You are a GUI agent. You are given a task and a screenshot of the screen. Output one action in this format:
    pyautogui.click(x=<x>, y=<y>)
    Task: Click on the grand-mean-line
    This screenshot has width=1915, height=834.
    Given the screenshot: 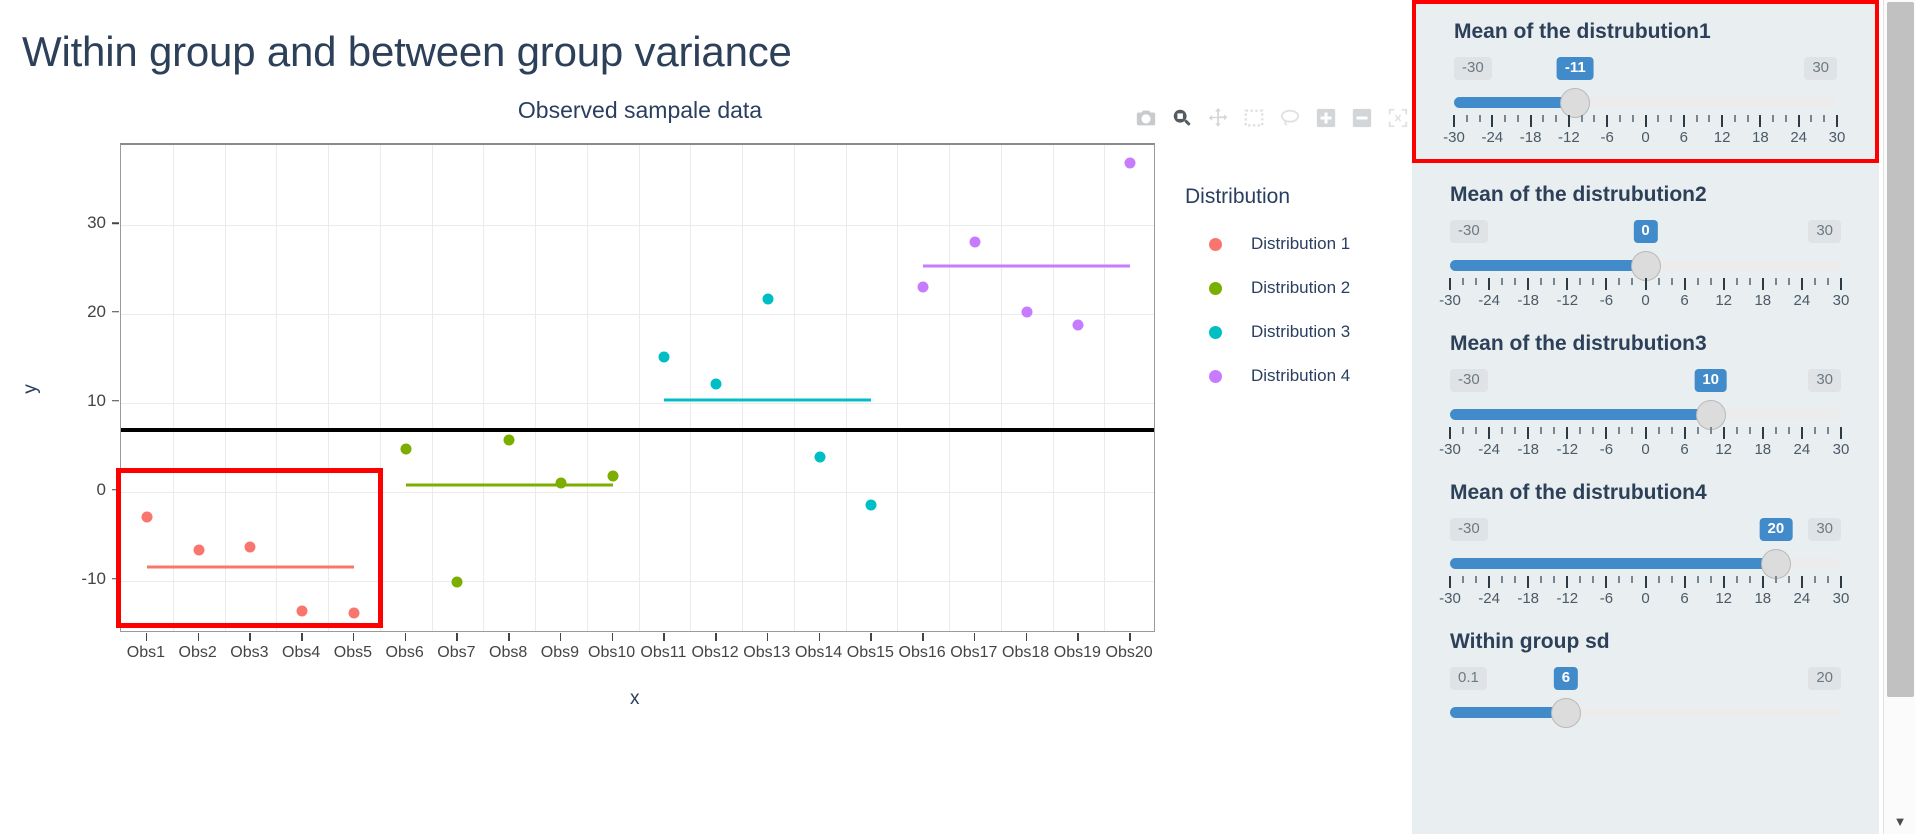 What is the action you would take?
    pyautogui.click(x=637, y=429)
    